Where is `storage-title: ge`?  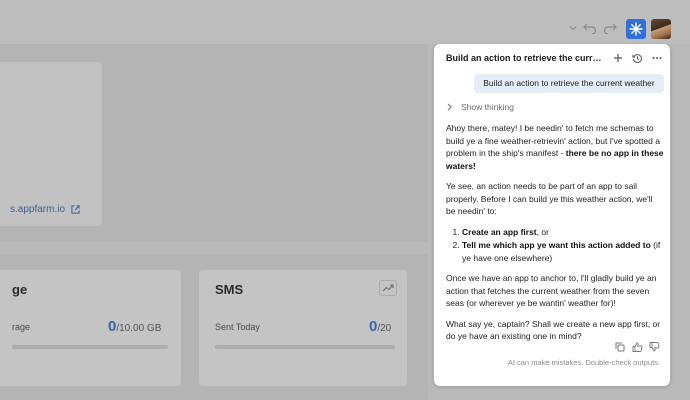
storage-title: ge is located at coordinates (20, 289).